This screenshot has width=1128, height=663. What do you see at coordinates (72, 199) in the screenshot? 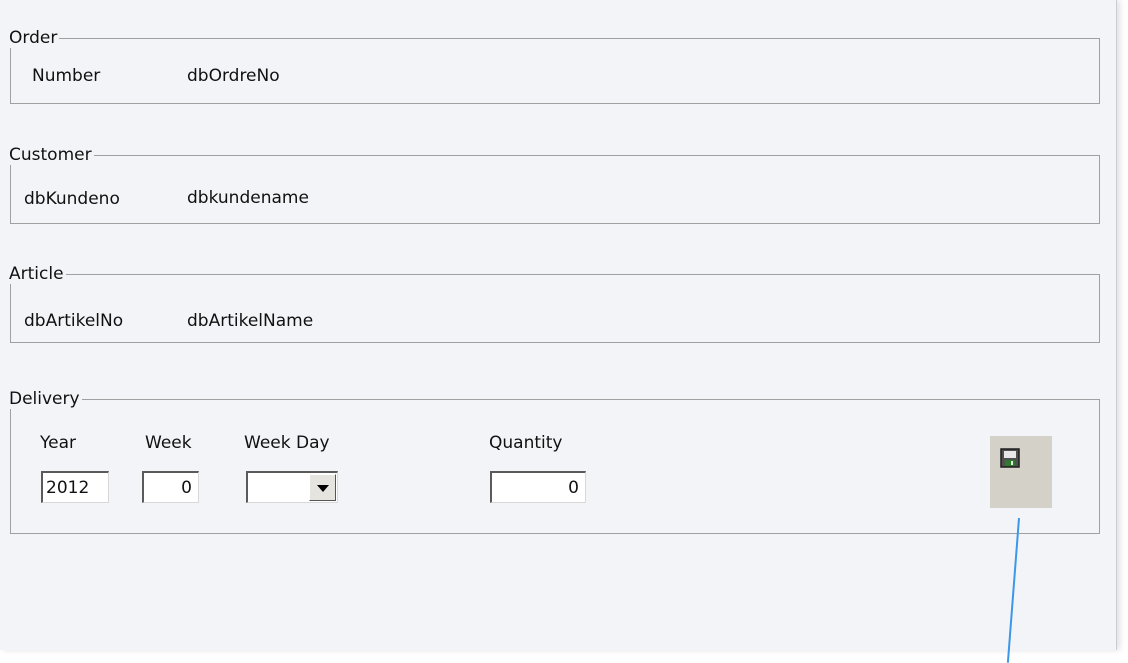
I see `customer-number-value: dbKundeno` at bounding box center [72, 199].